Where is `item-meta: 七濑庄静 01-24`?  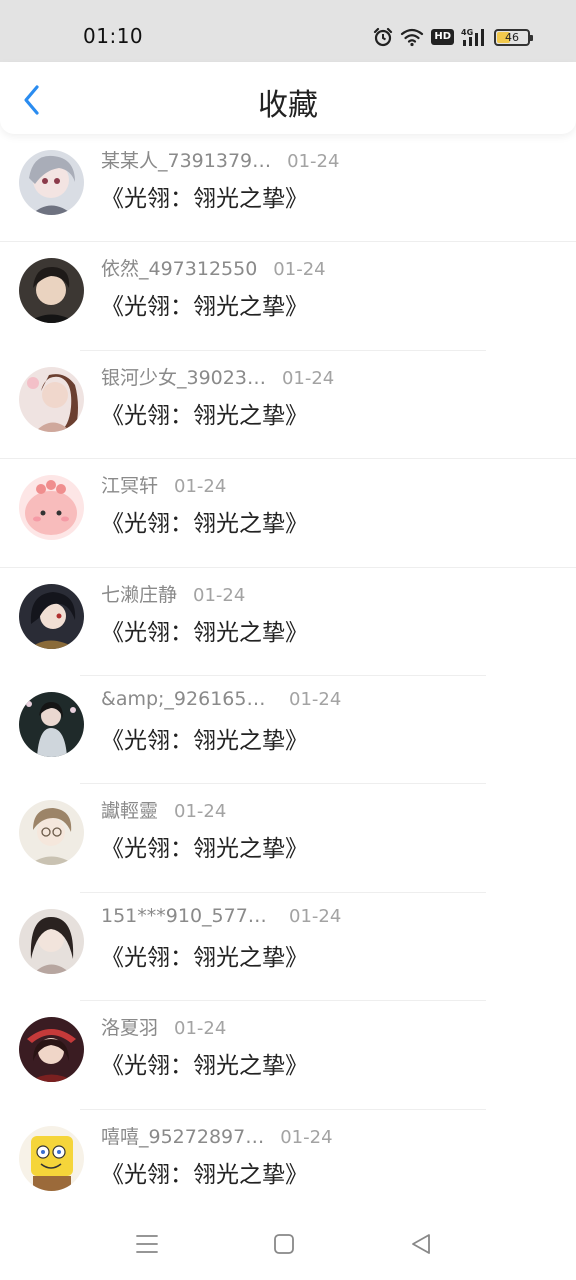 item-meta: 七濑庄静 01-24 is located at coordinates (173, 593).